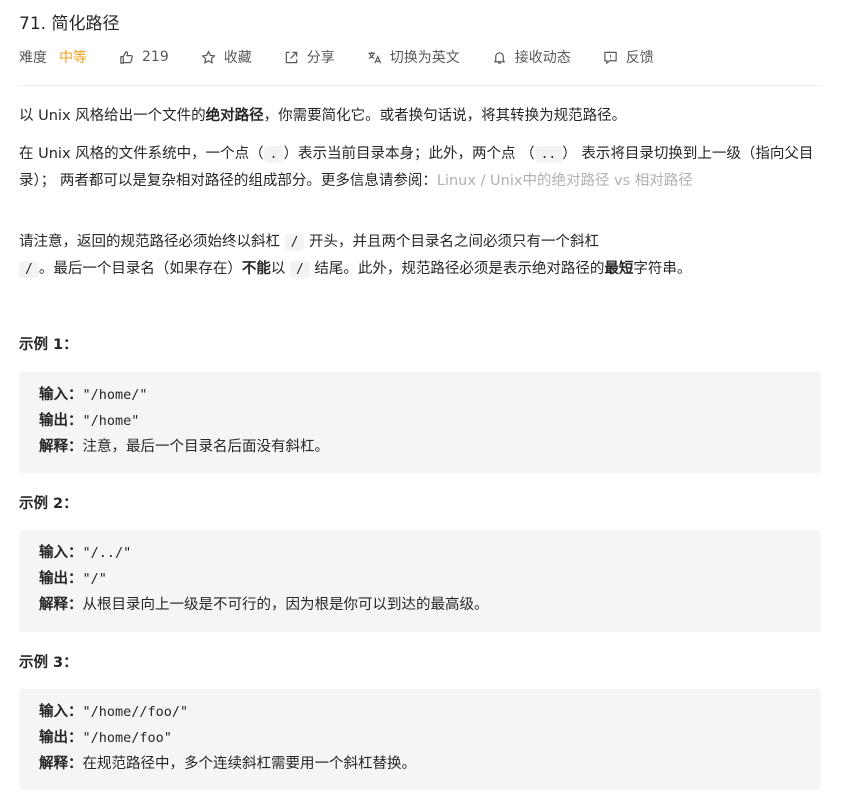 The height and width of the screenshot is (797, 846). I want to click on text: ，你需要简化它。或者换句话说，将其转换为规范路径。, so click(445, 116).